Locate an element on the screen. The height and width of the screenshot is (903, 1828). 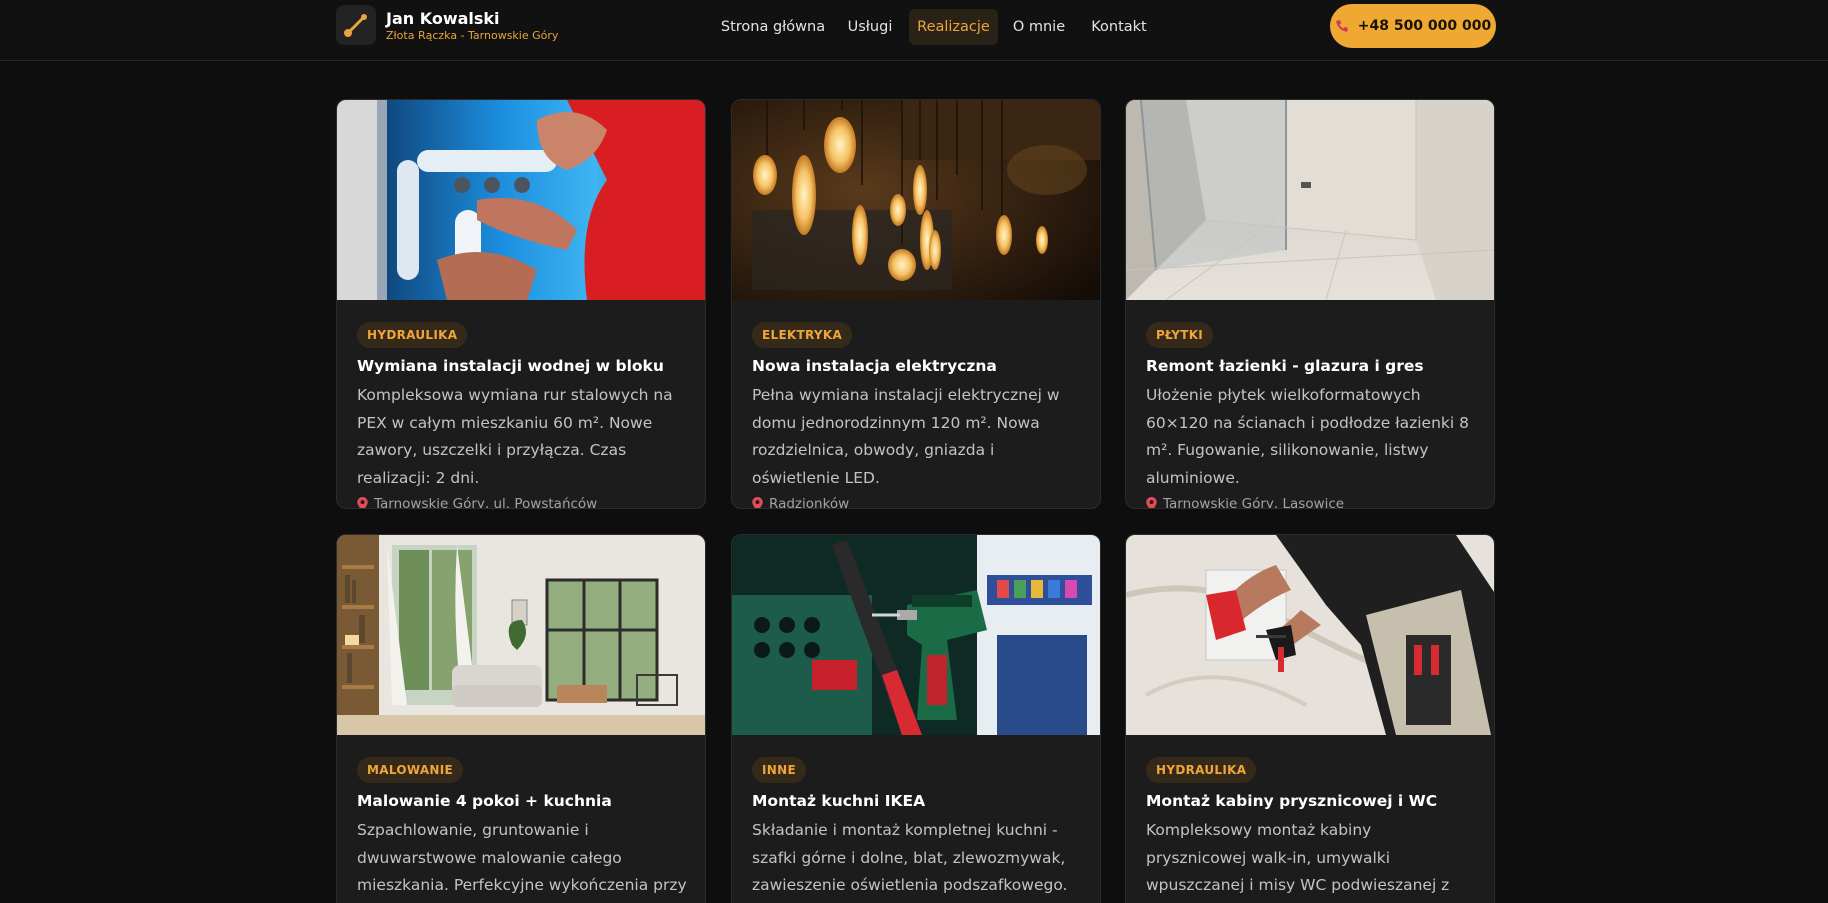
nav-item-contact: Kontakt is located at coordinates (1119, 27).